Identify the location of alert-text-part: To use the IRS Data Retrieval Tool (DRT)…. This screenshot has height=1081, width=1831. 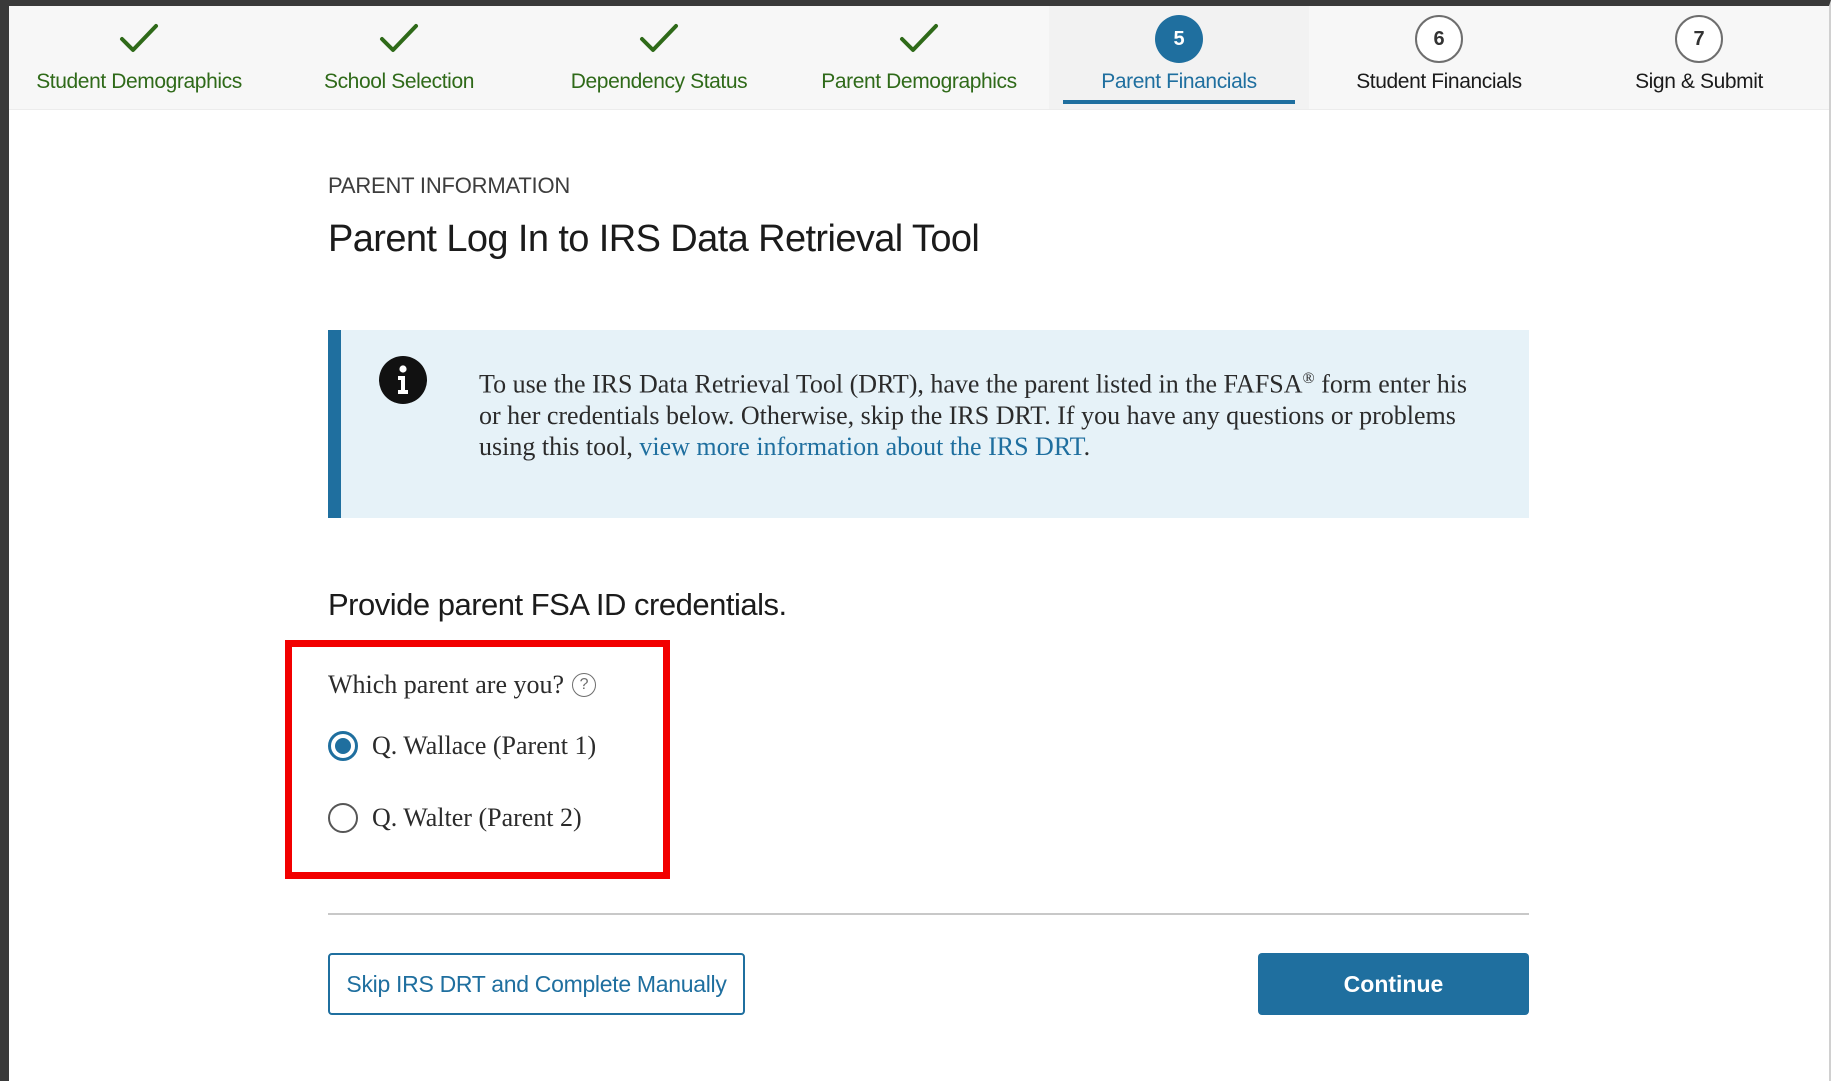
(891, 384).